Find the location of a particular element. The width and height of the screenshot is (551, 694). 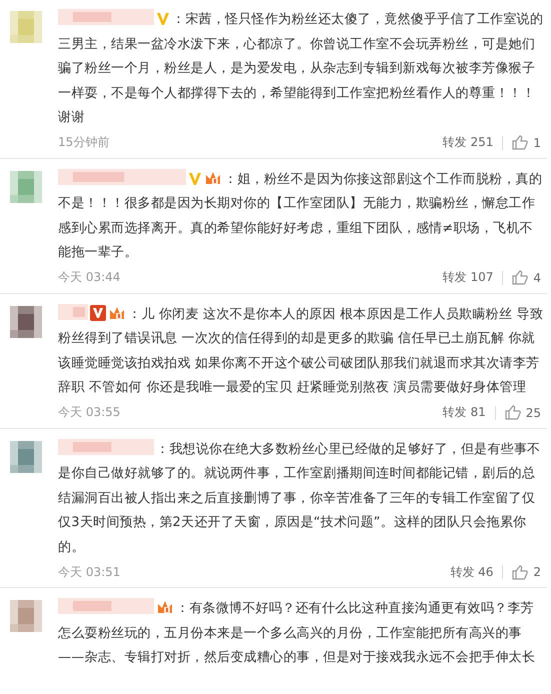

comment-text: ：姐，粉丝不是因为你接这部剧这个工作而脱粉，真的不是！！！很多都是因为长期对你的【工作室团队】无能力，欺骗粉丝，懈怠工作感到心累而选择离开。真的希望你能好好考虑，重组下团队，感情≠职场，飞机不能拖一辈子。 is located at coordinates (301, 217).